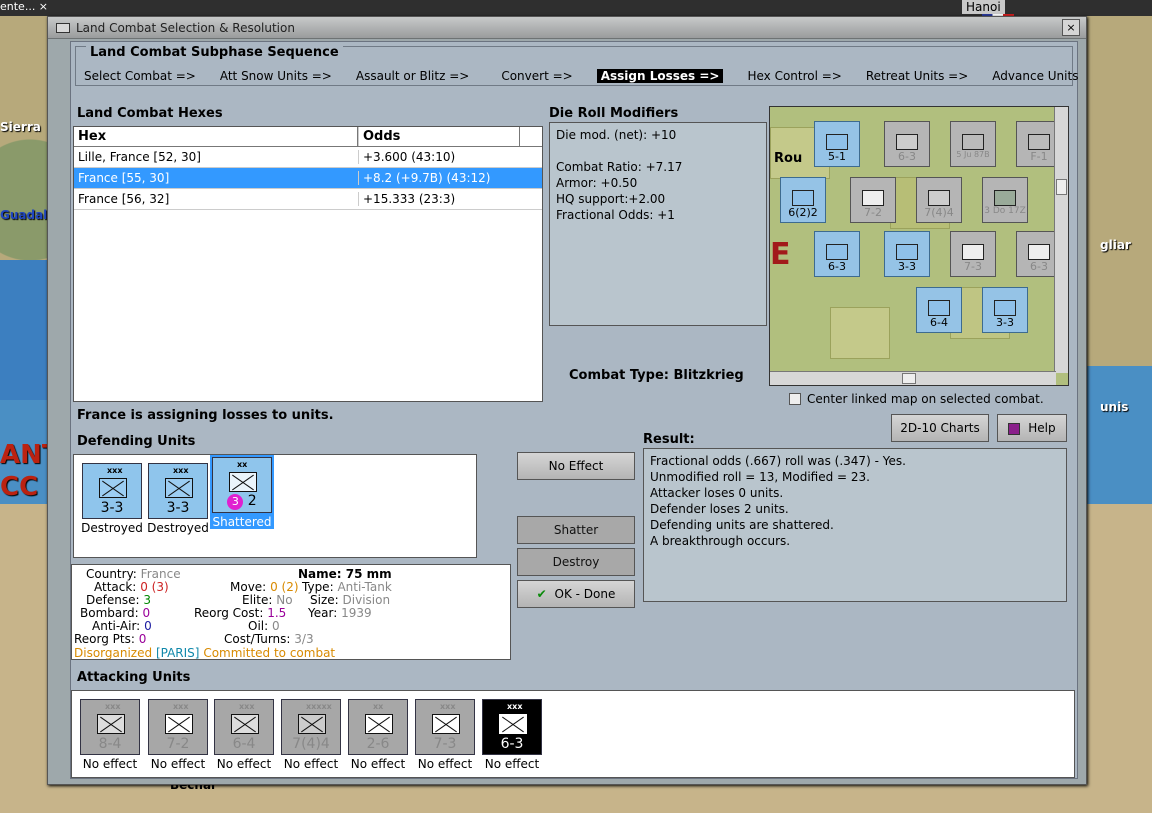 This screenshot has height=813, width=1152. Describe the element at coordinates (242, 485) in the screenshot. I see `unit-counter: xx 3 2` at that location.